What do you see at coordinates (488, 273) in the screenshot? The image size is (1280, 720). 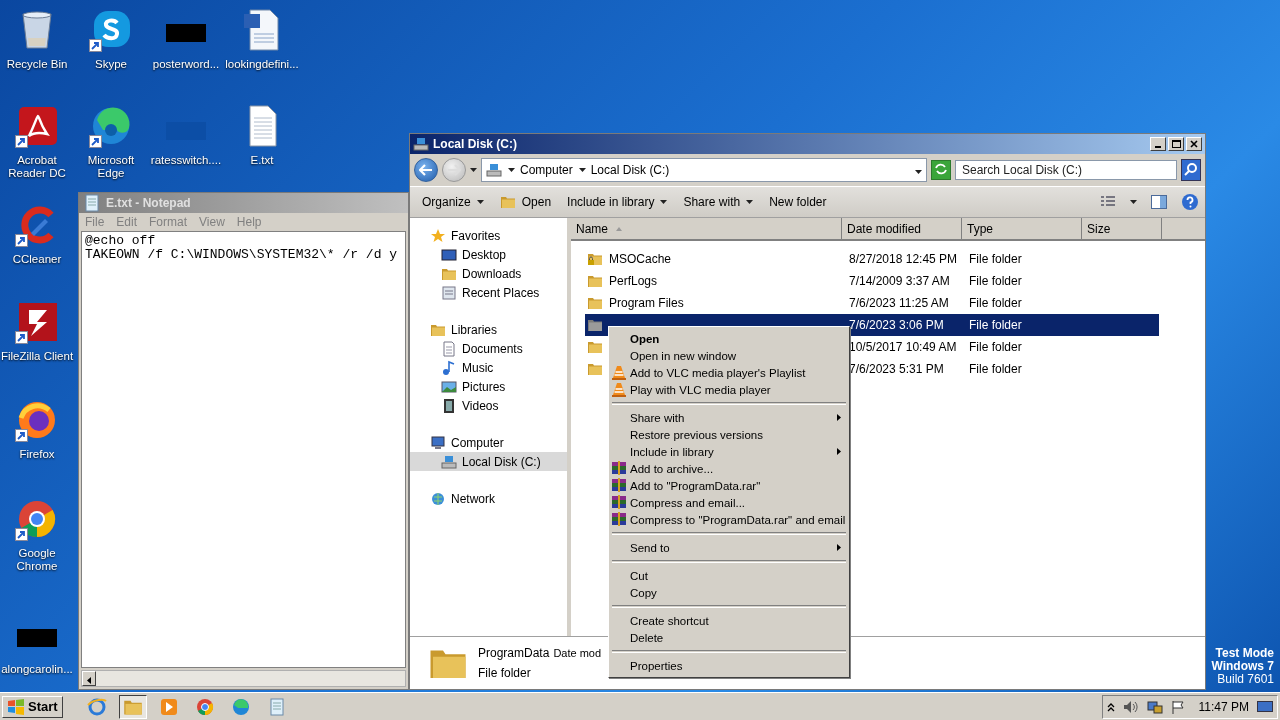 I see `nav-item: Downloads` at bounding box center [488, 273].